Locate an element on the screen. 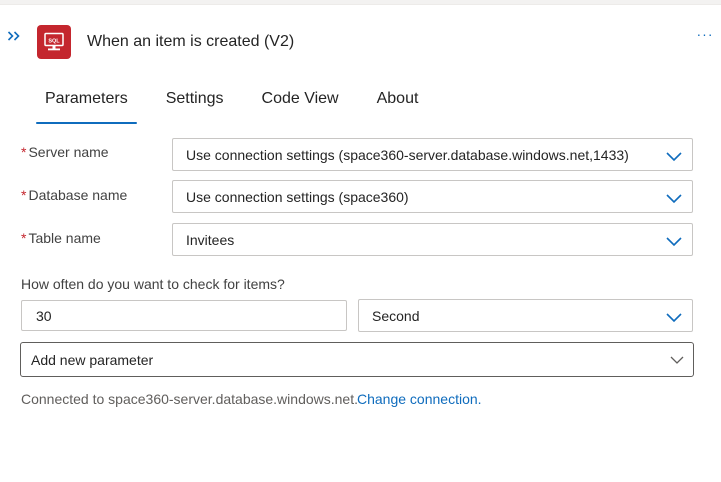 The image size is (721, 482). sql-server-icon: SQL is located at coordinates (54, 42).